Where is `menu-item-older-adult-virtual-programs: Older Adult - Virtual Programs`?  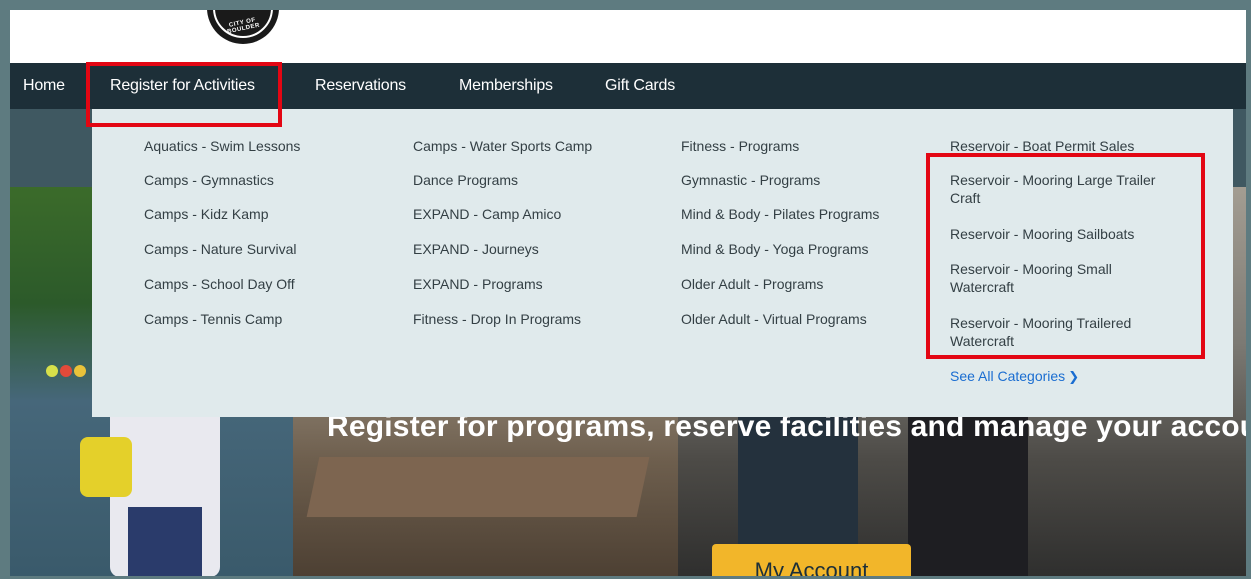 menu-item-older-adult-virtual-programs: Older Adult - Virtual Programs is located at coordinates (774, 319).